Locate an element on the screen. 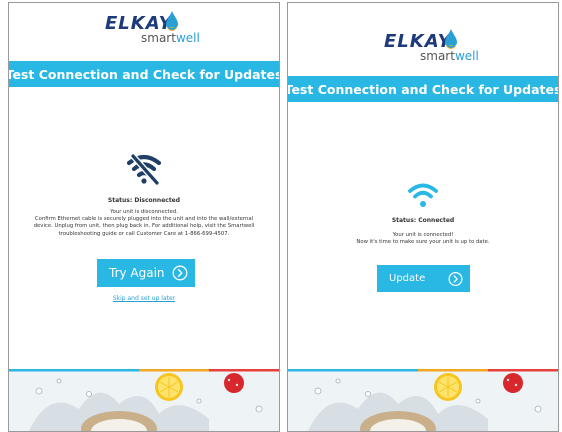  message-line: Your unit is connected! is located at coordinates (423, 235).